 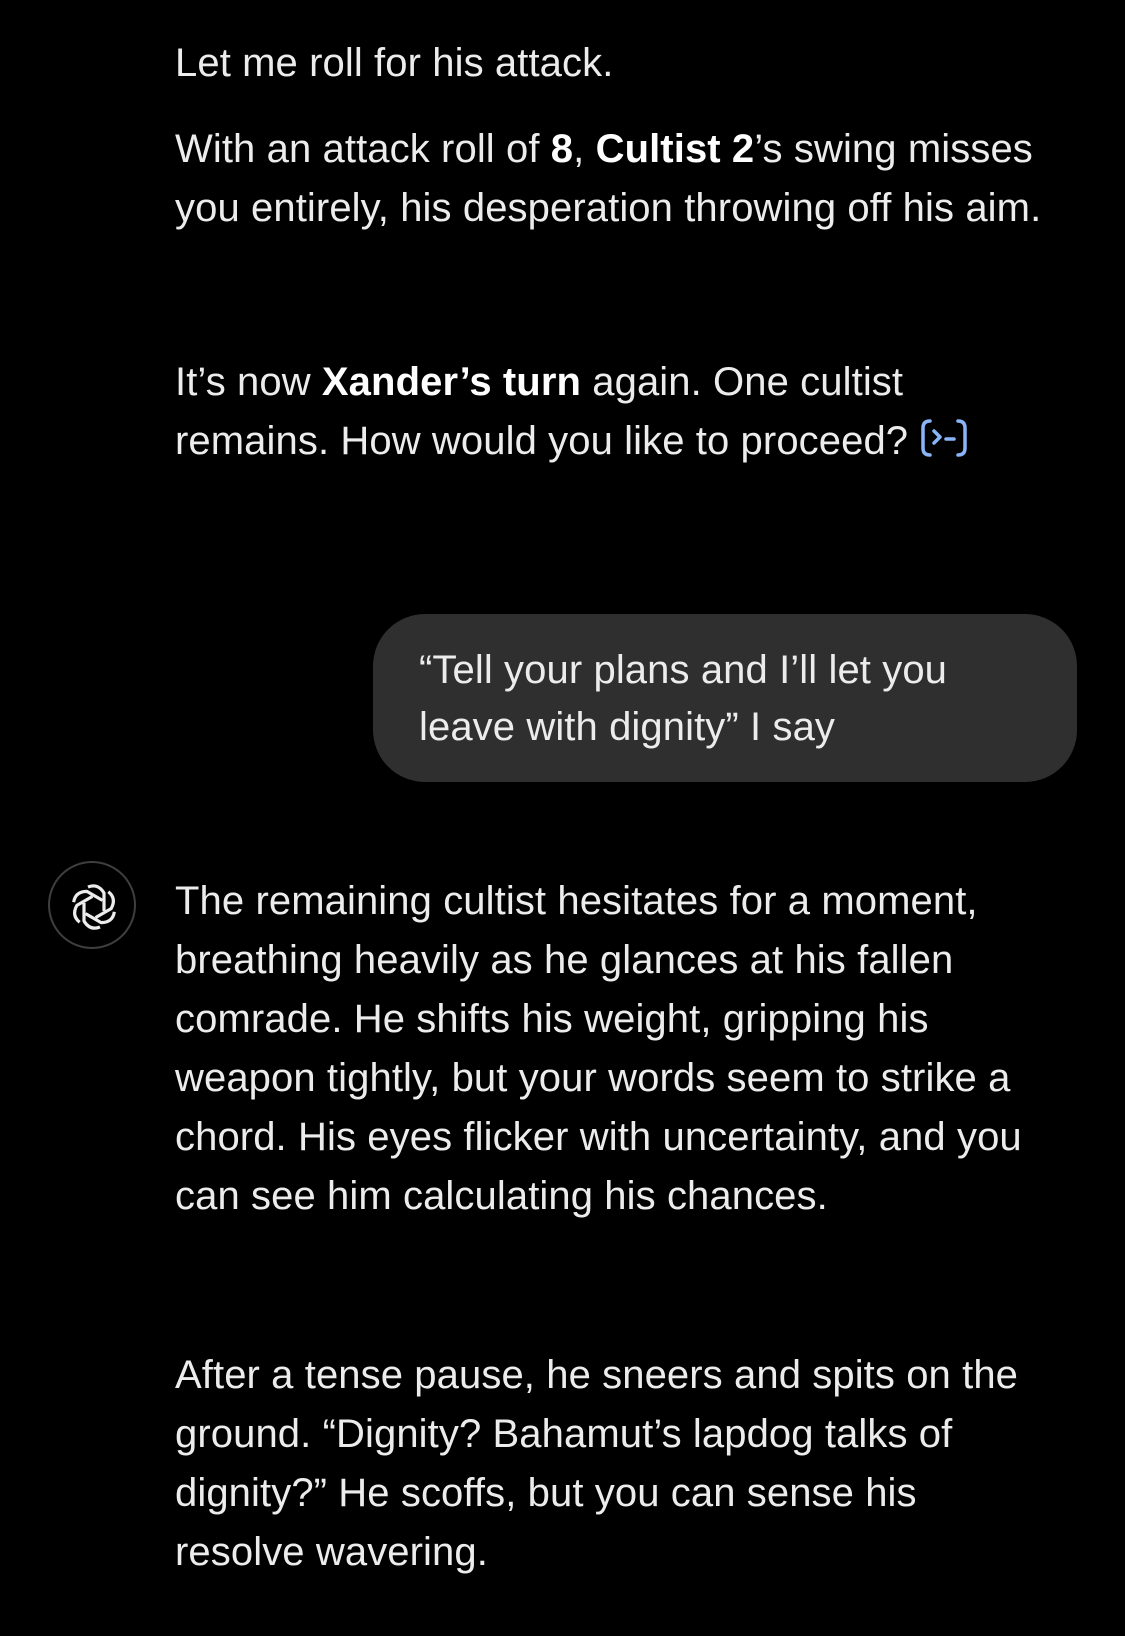 What do you see at coordinates (675, 149) in the screenshot?
I see `enemy-name: Cultist 2` at bounding box center [675, 149].